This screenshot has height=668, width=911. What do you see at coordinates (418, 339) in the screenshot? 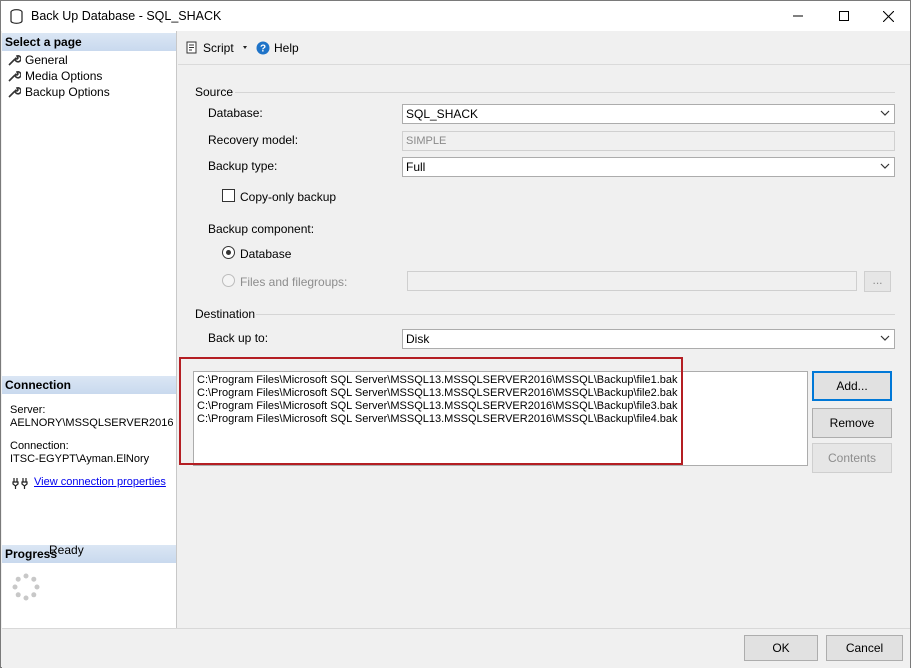
I see `backup-to-value: Disk` at bounding box center [418, 339].